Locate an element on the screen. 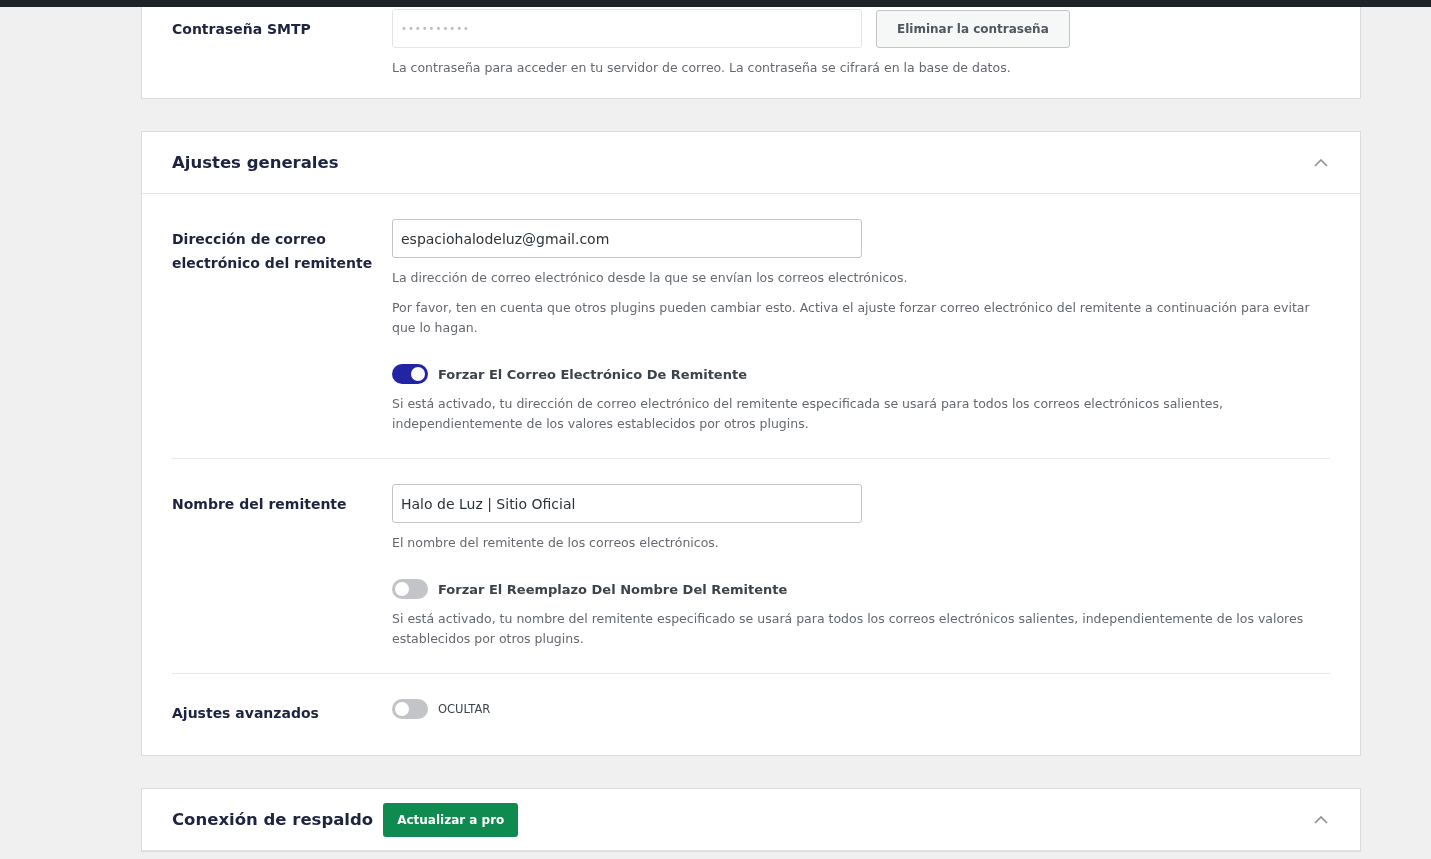 The width and height of the screenshot is (1431, 859). help-text: El nombre del remitente de los correos electrónicos. is located at coordinates (556, 543).